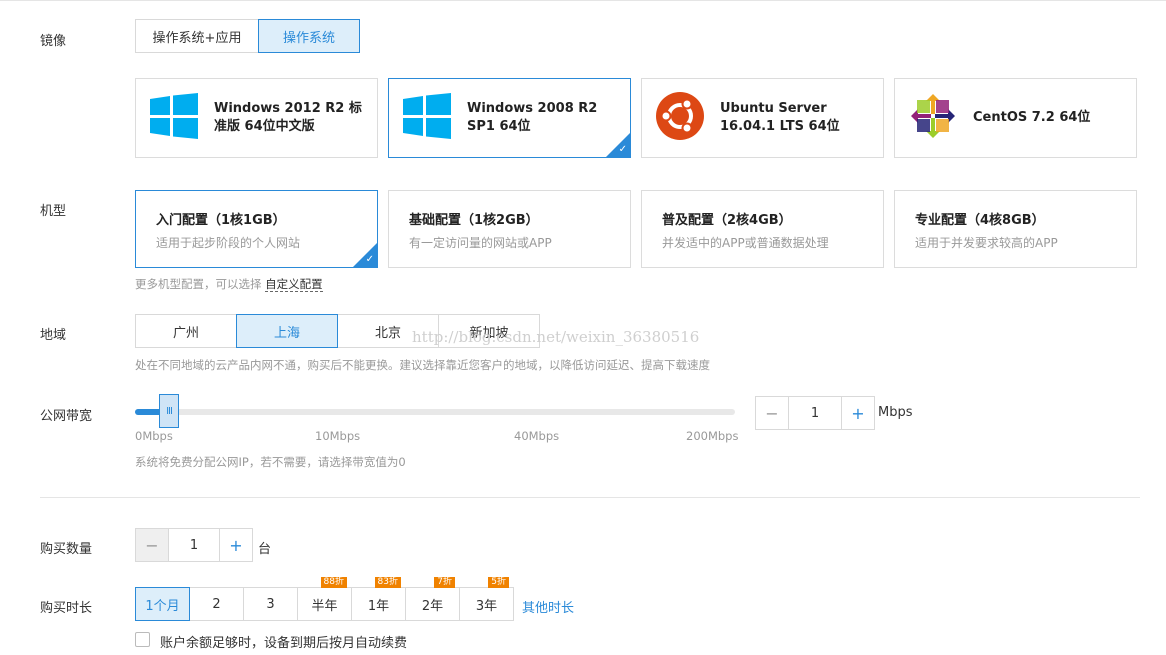 The height and width of the screenshot is (655, 1166). What do you see at coordinates (256, 229) in the screenshot?
I see `instance-option-entry: 入门配置（1核1GB） 适用于起步阶段的个人网站 ✓` at bounding box center [256, 229].